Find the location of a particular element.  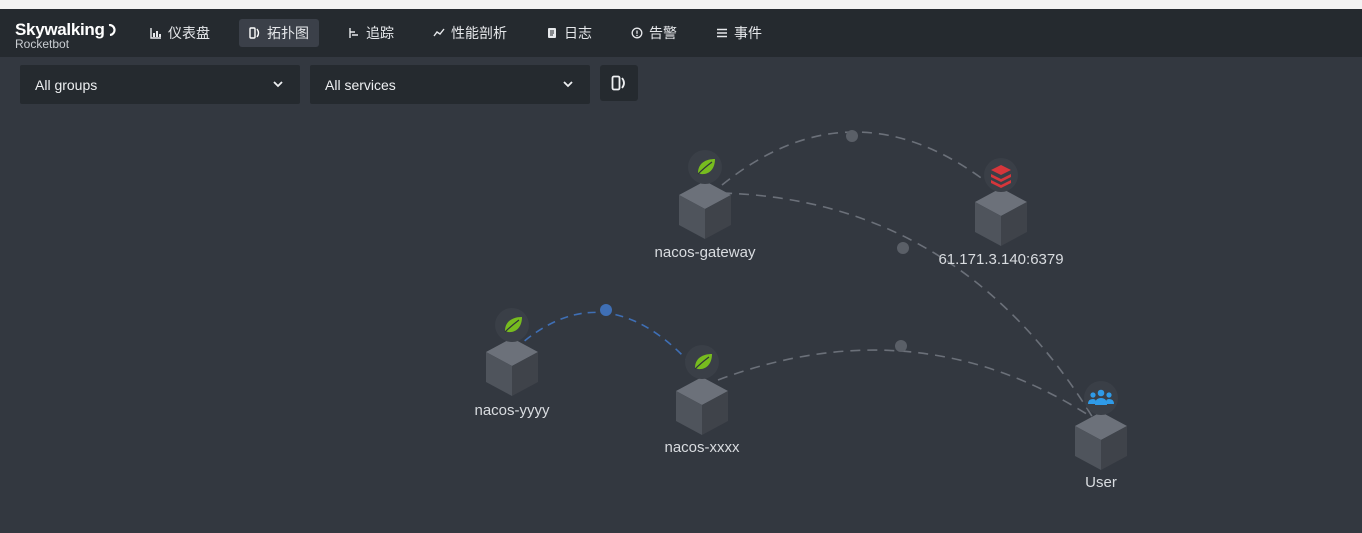

node-nacos-xxxx: nacos-xxxx is located at coordinates (702, 400).